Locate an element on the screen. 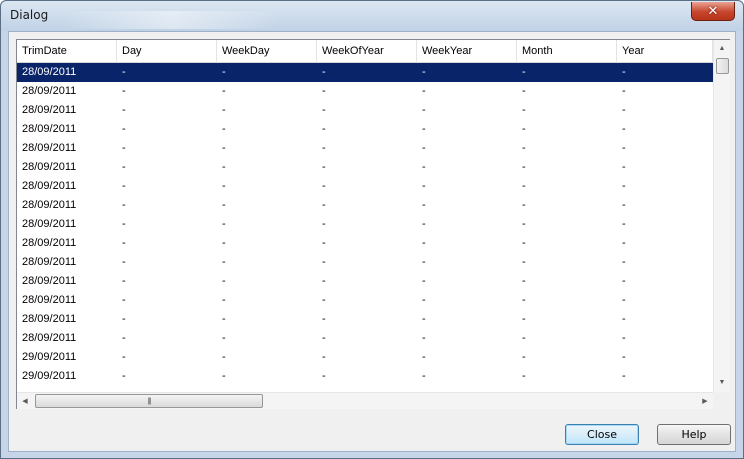  vertical-scrollbar: ▲ ▼ is located at coordinates (721, 216).